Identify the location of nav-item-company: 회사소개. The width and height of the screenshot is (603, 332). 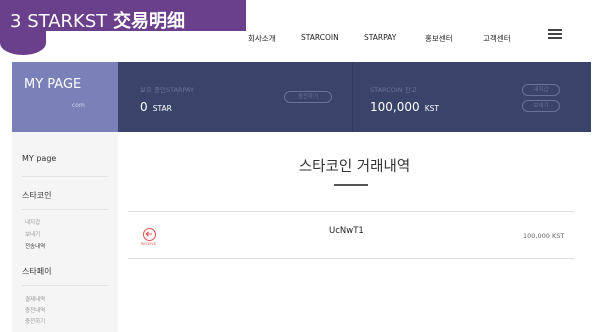
(262, 38).